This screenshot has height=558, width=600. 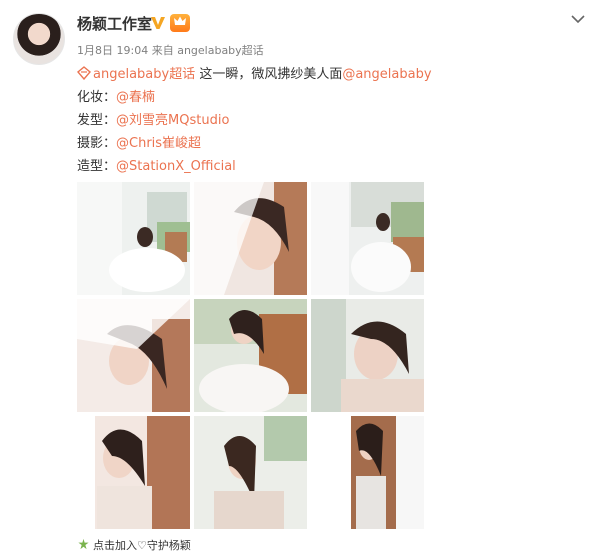 What do you see at coordinates (162, 50) in the screenshot?
I see `from-label: 来自` at bounding box center [162, 50].